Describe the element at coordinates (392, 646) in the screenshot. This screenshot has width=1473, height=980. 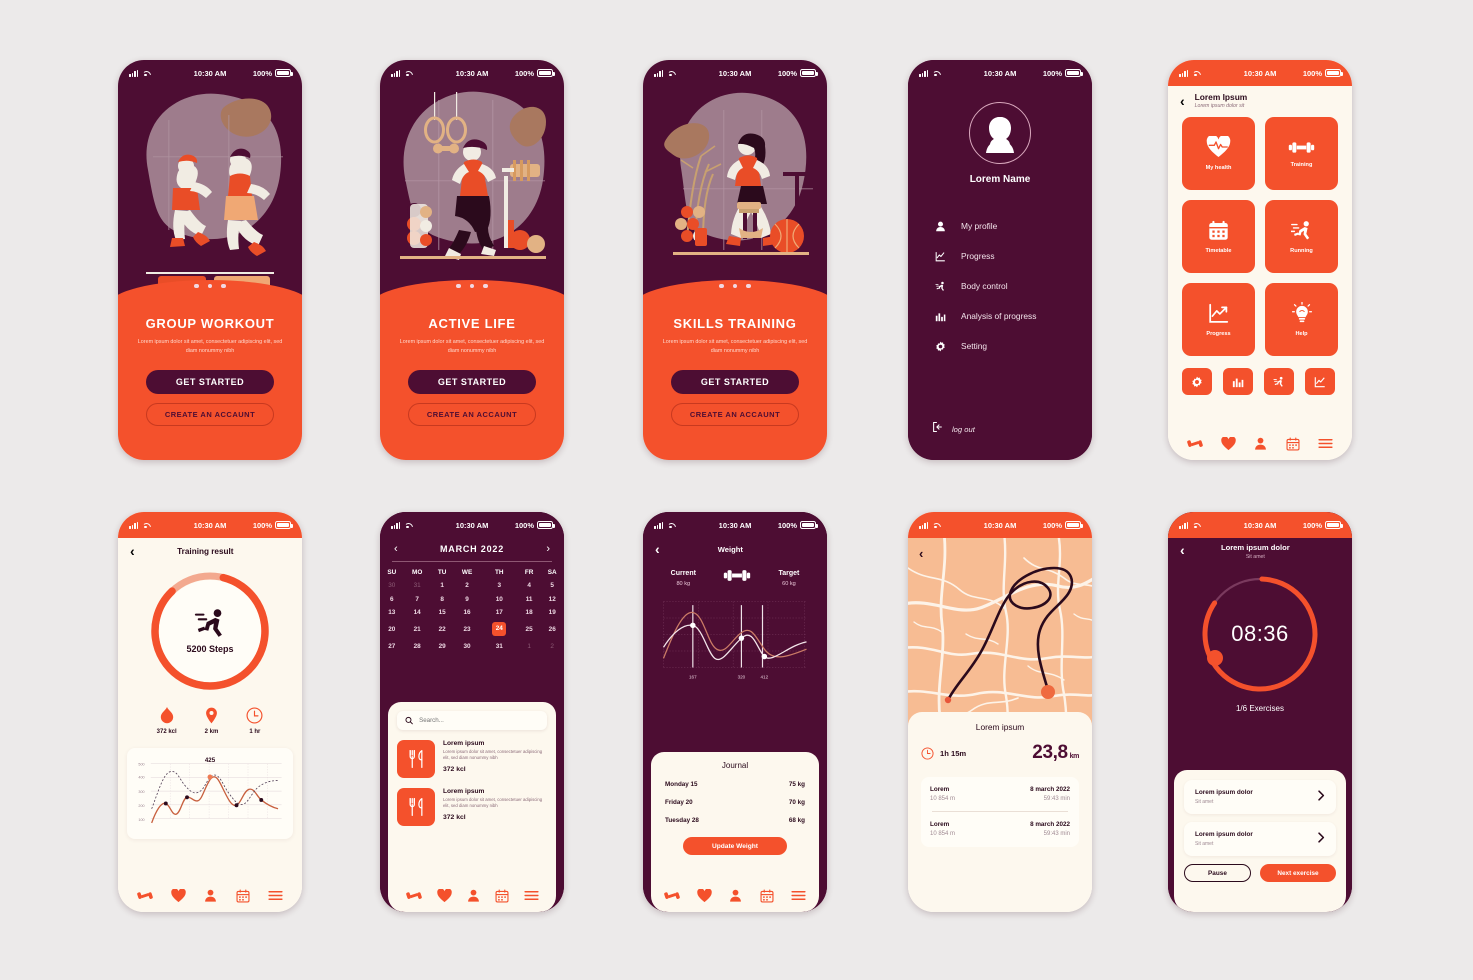
I see `calendar-day: 27` at that location.